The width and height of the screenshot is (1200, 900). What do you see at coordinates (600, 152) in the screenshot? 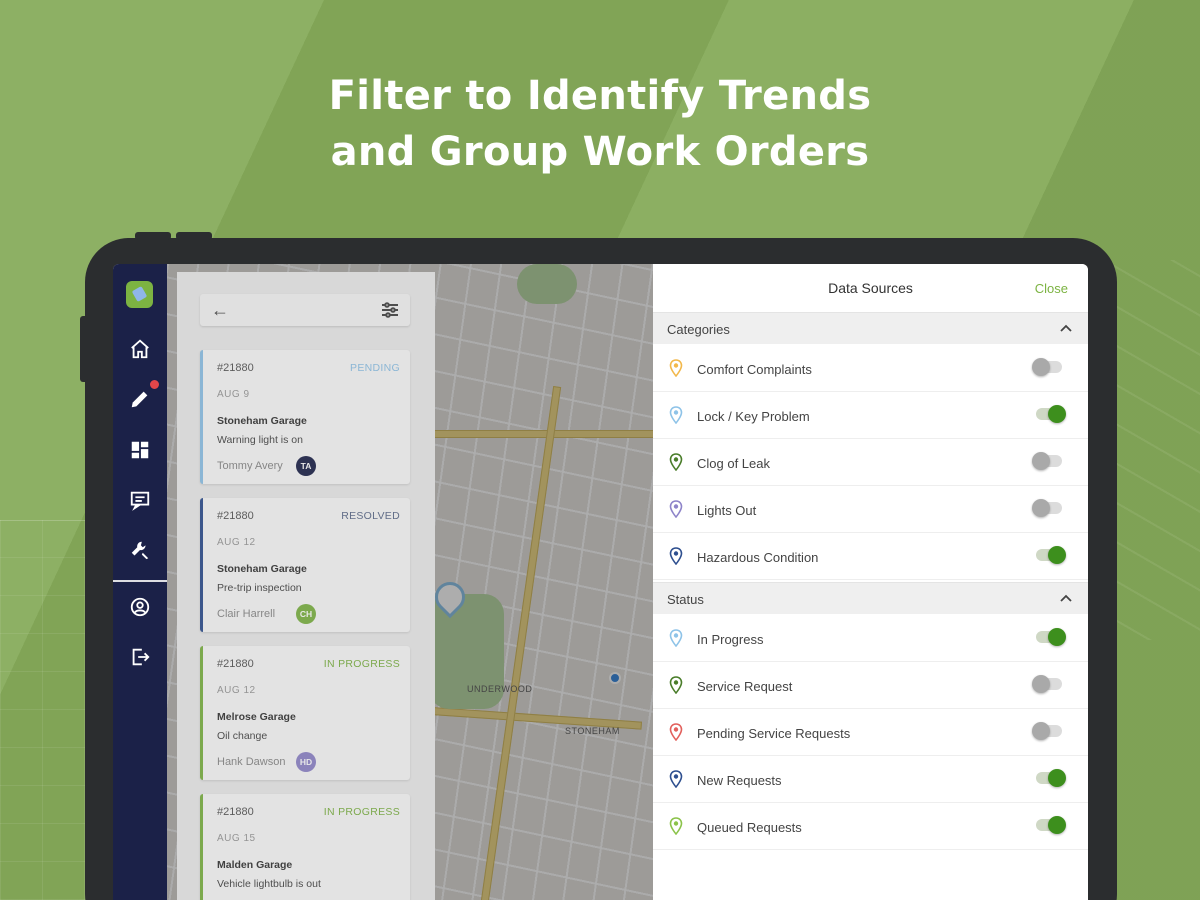
I see `headline-line-2: and Group Work Orders` at bounding box center [600, 152].